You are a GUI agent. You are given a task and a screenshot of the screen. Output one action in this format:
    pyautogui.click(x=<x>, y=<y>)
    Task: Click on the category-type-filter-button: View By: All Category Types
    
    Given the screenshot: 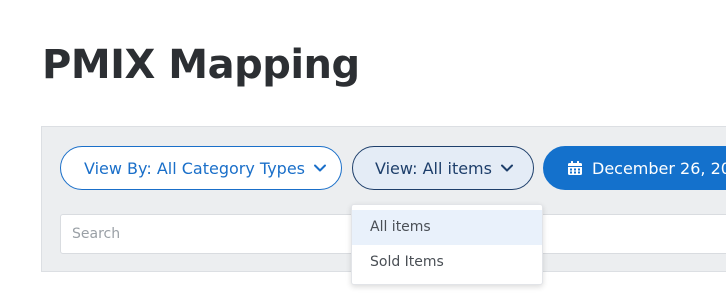 What is the action you would take?
    pyautogui.click(x=201, y=168)
    